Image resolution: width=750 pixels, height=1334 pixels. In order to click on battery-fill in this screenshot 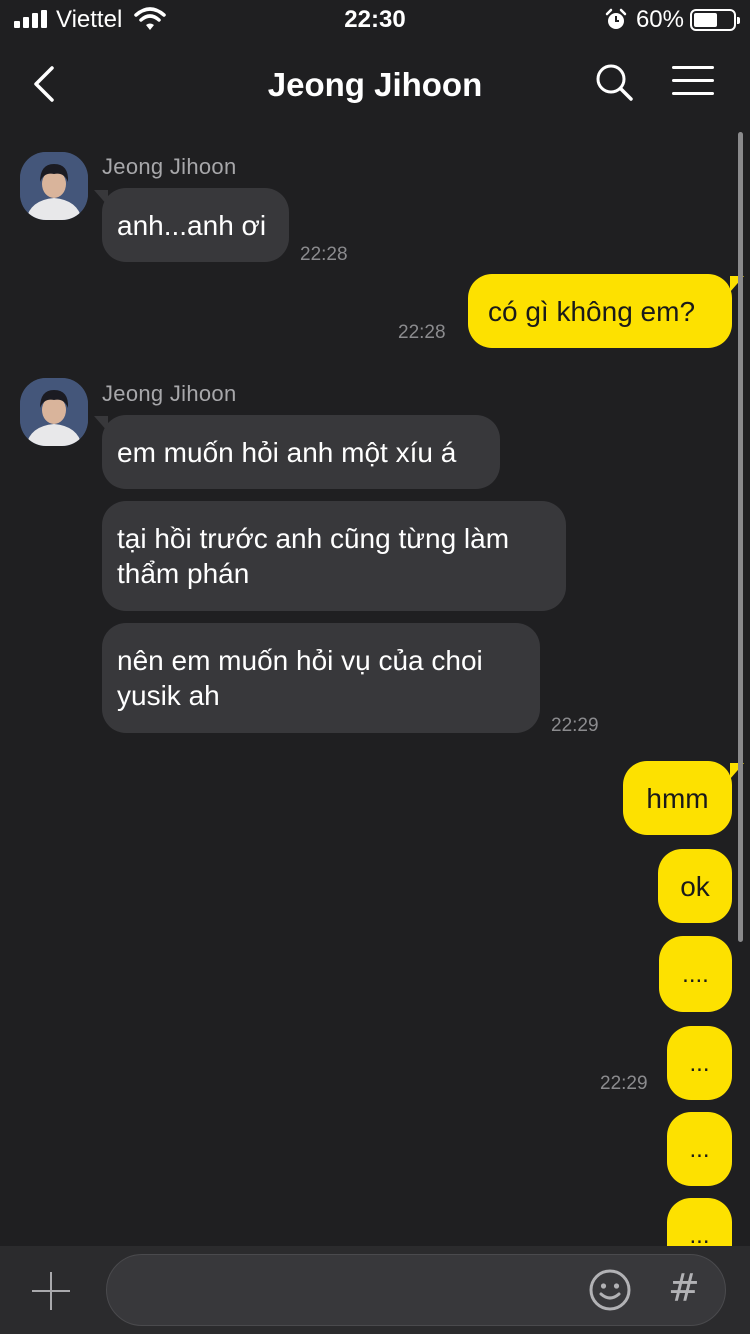, I will do `click(705, 20)`.